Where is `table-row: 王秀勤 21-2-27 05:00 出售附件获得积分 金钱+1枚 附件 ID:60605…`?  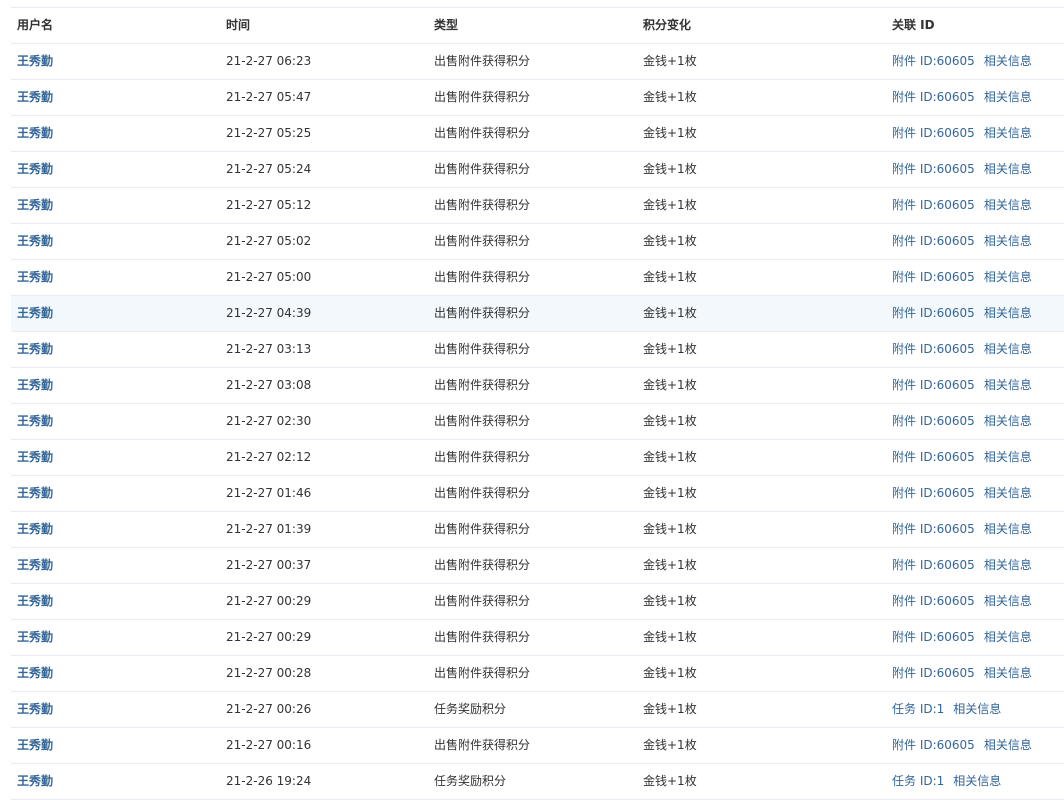
table-row: 王秀勤 21-2-27 05:00 出售附件获得积分 金钱+1枚 附件 ID:60605… is located at coordinates (537, 278).